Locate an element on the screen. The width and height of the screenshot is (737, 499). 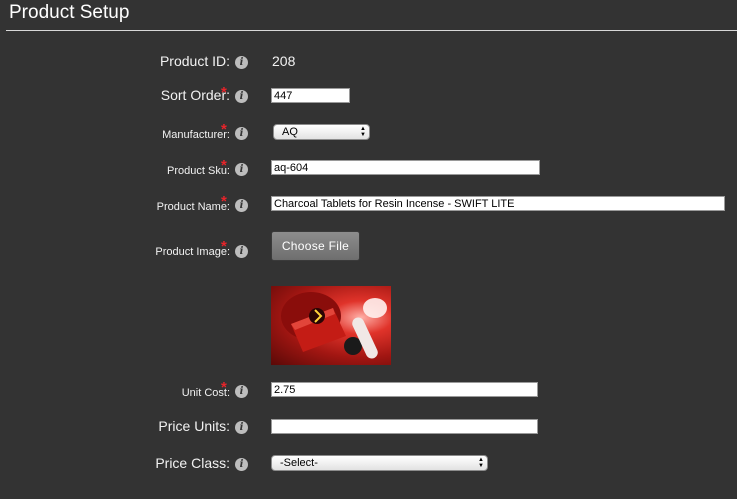
product-sku-info-icon: i is located at coordinates (241, 169).